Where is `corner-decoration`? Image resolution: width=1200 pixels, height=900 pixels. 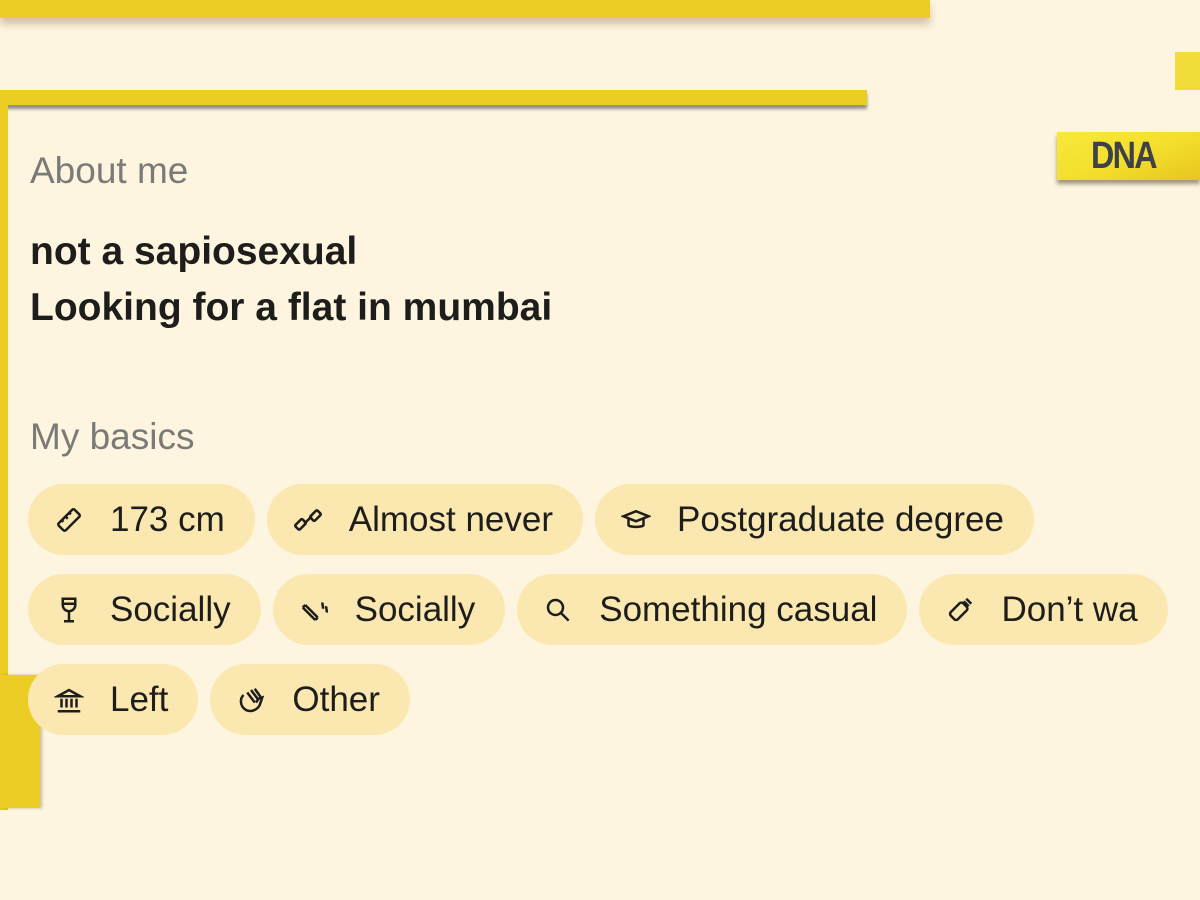 corner-decoration is located at coordinates (1187, 71).